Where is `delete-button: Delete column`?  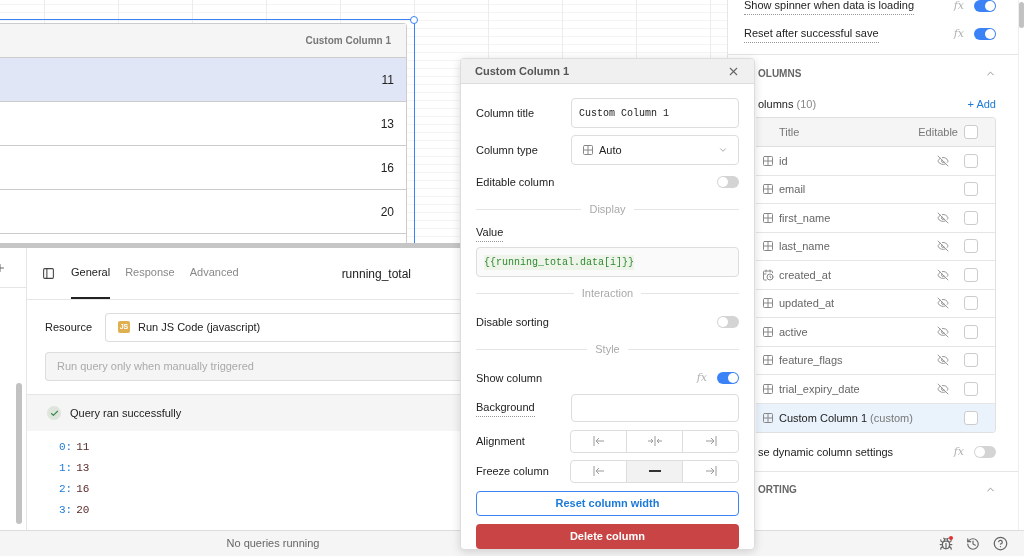 delete-button: Delete column is located at coordinates (607, 536).